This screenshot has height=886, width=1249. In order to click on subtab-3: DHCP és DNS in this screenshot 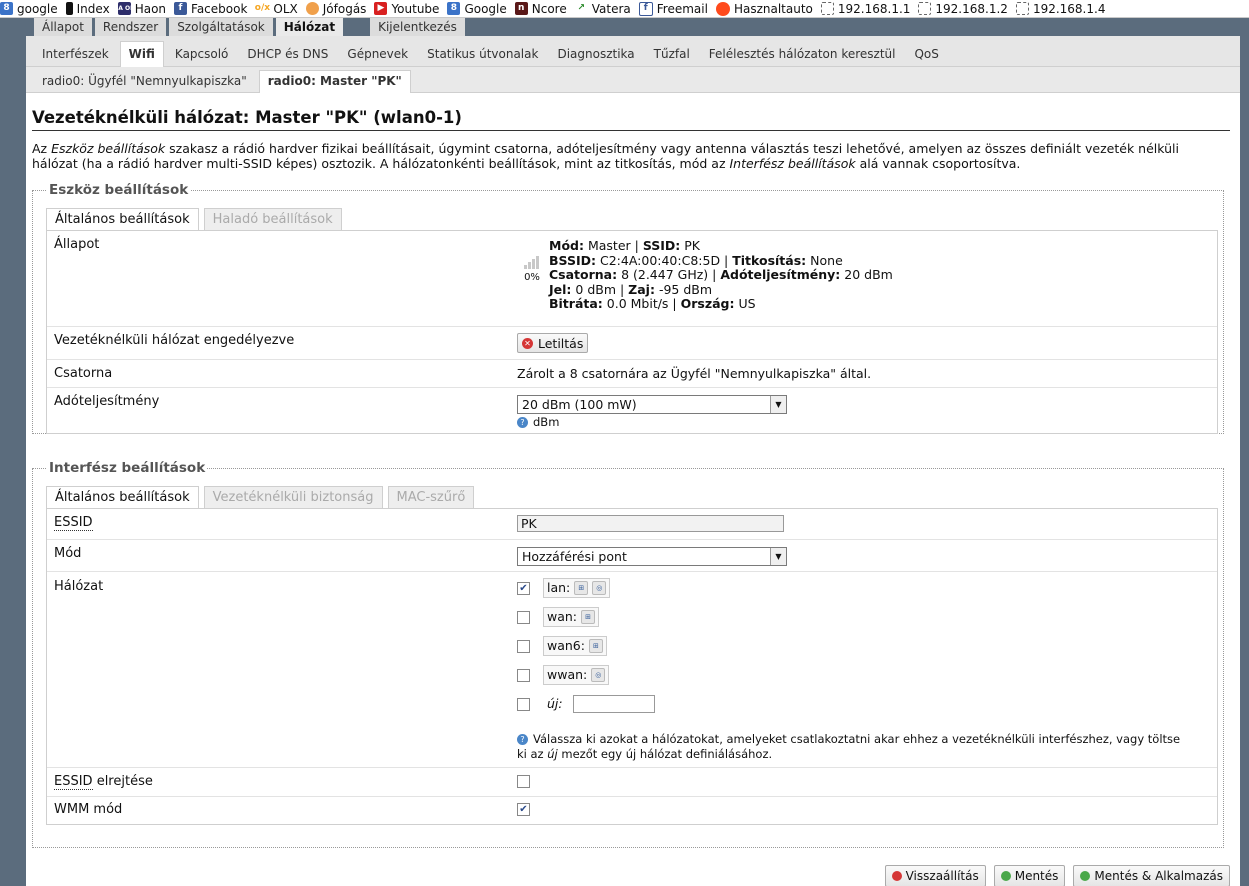, I will do `click(287, 54)`.